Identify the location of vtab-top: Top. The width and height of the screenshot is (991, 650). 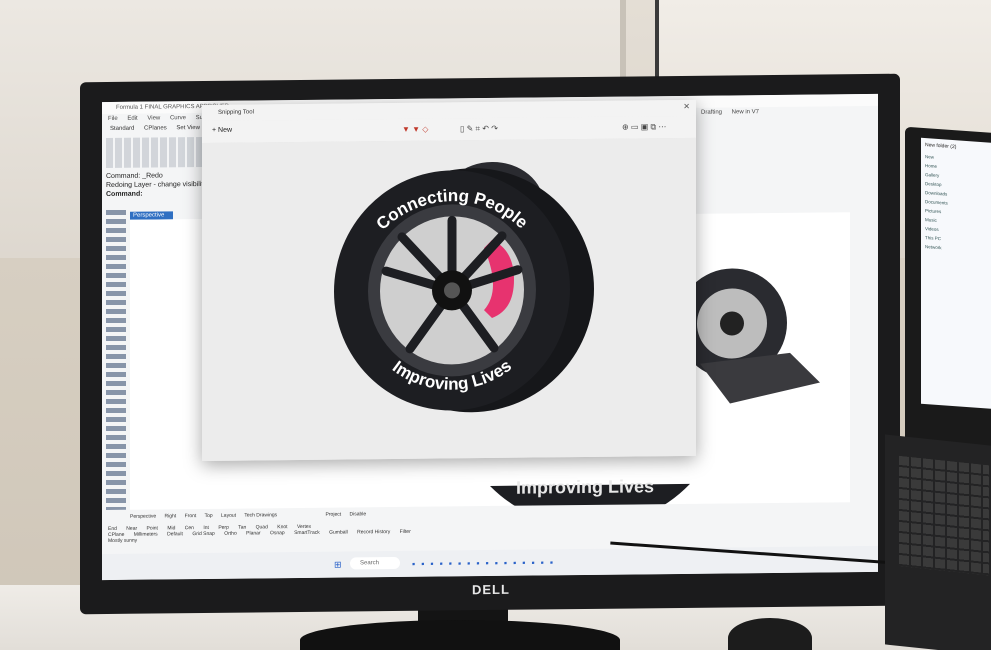
(209, 516).